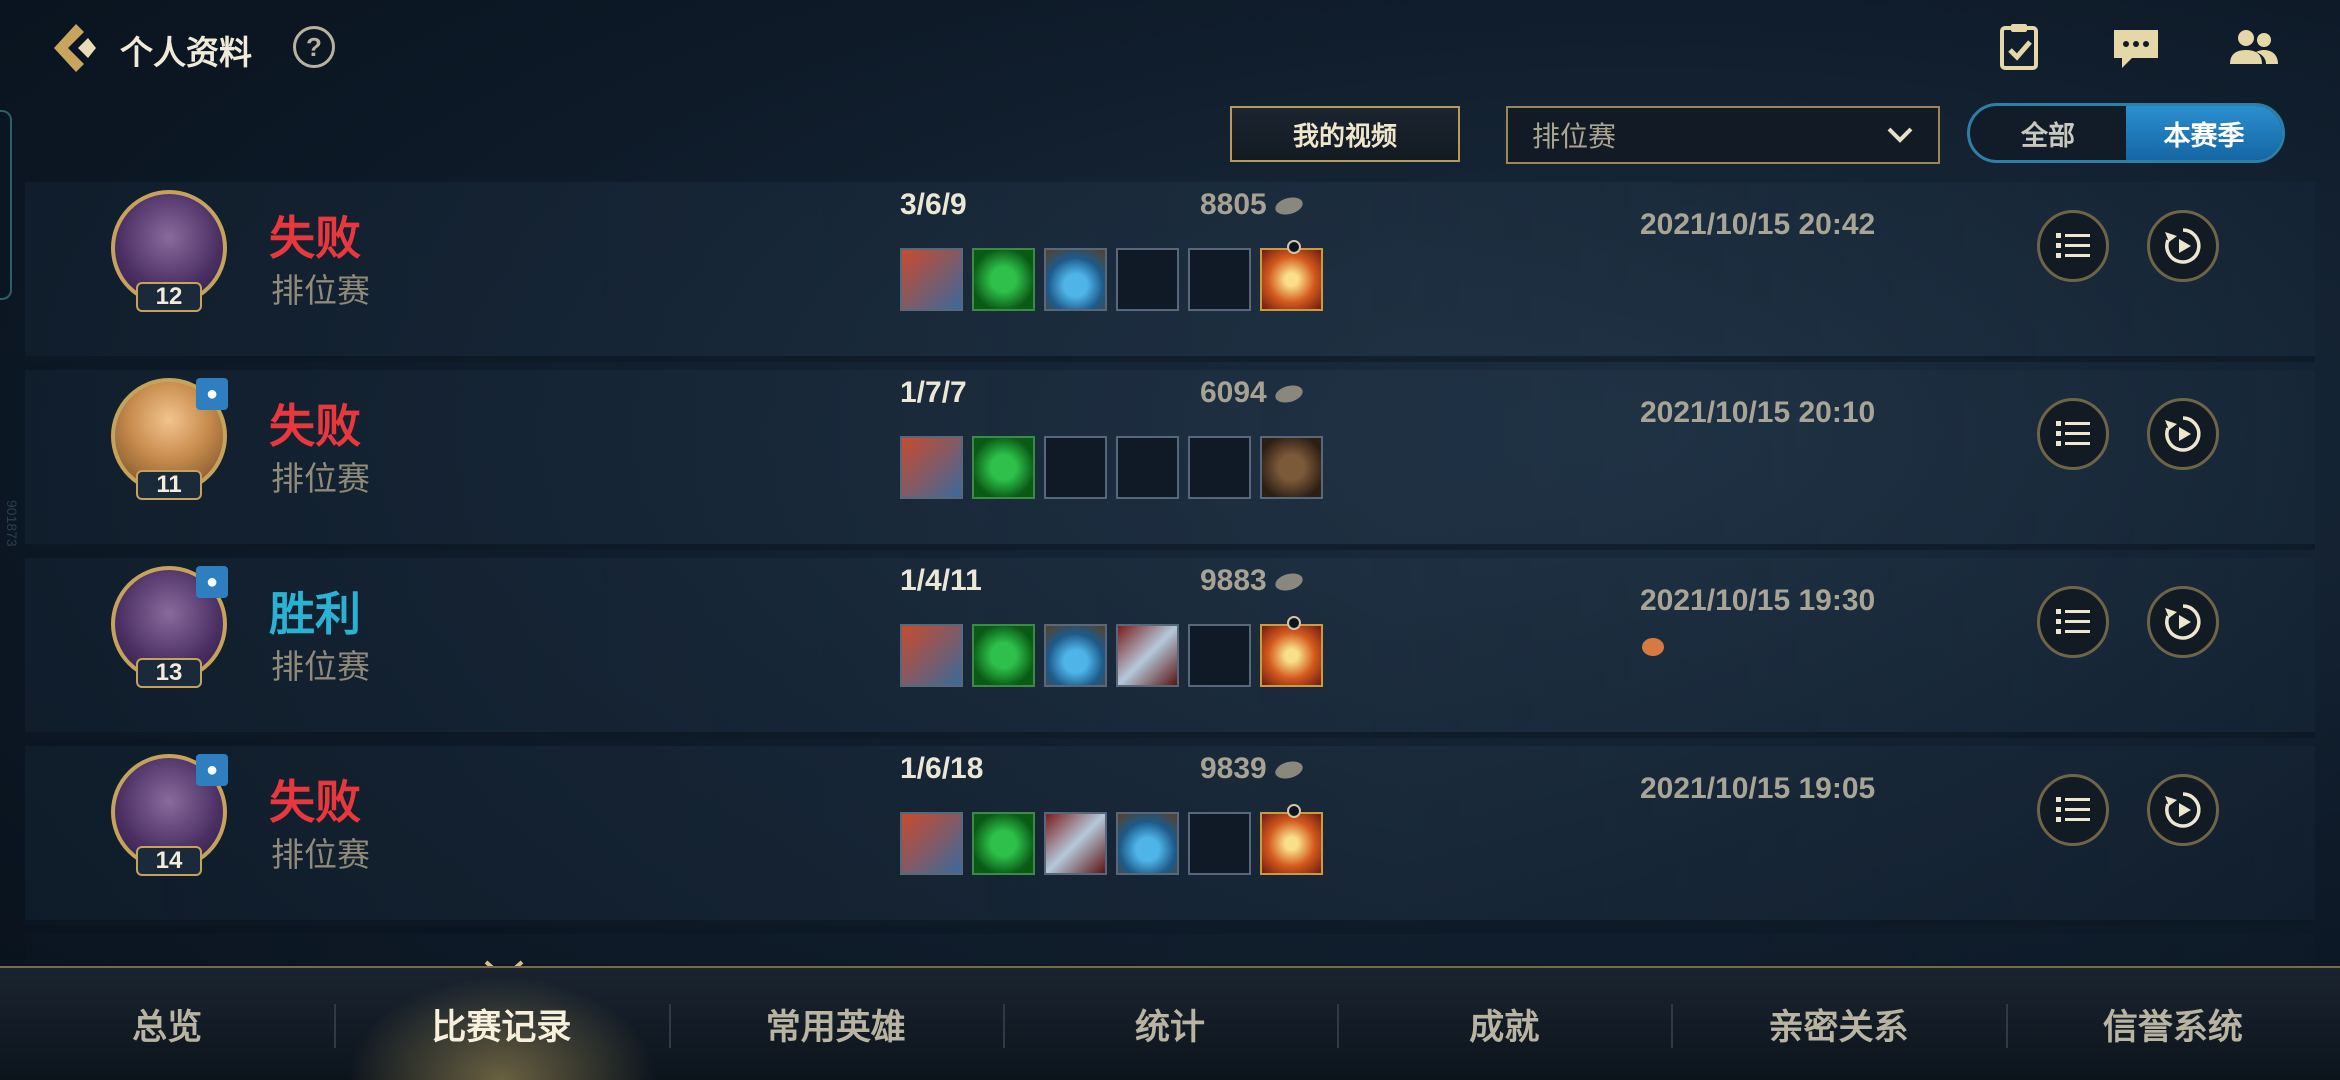 The image size is (2340, 1080). What do you see at coordinates (1252, 581) in the screenshot?
I see `gold-earned: 9883` at bounding box center [1252, 581].